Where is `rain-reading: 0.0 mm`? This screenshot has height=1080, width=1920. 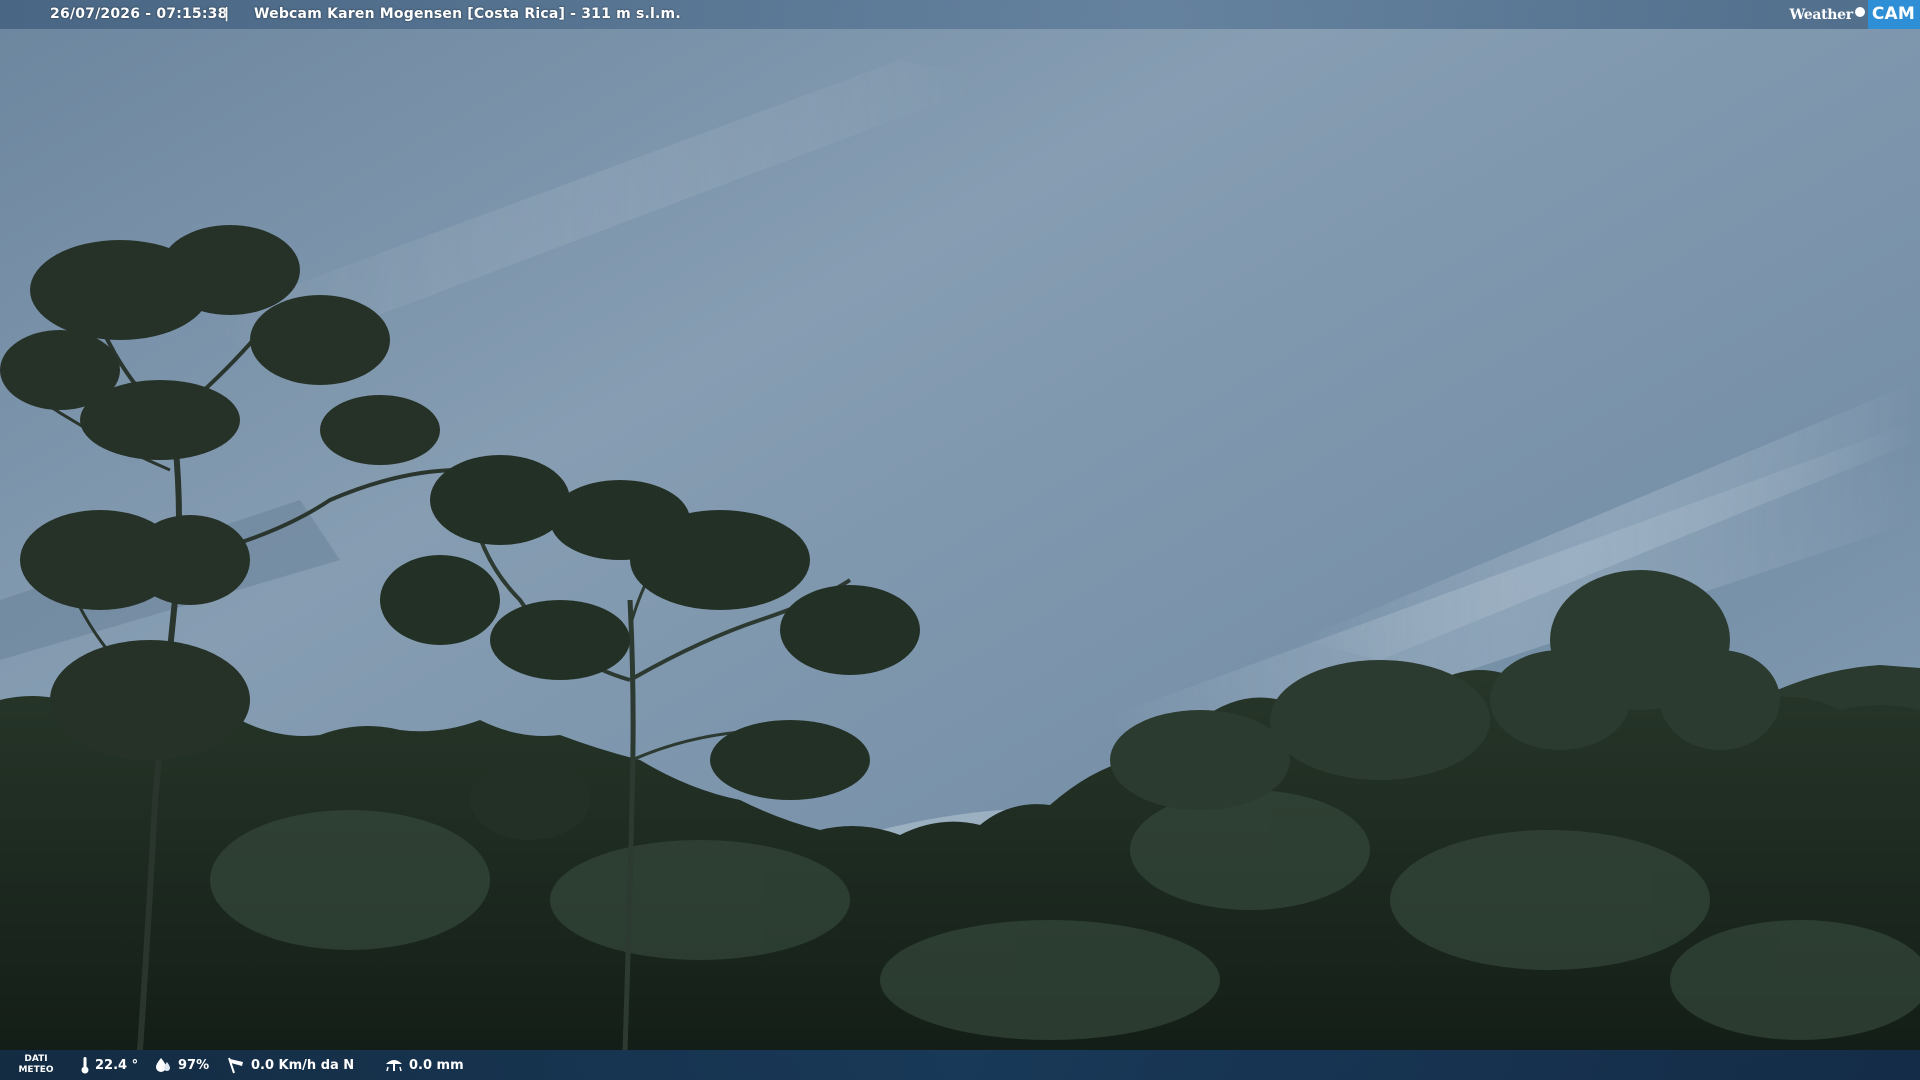
rain-reading: 0.0 mm is located at coordinates (424, 1065).